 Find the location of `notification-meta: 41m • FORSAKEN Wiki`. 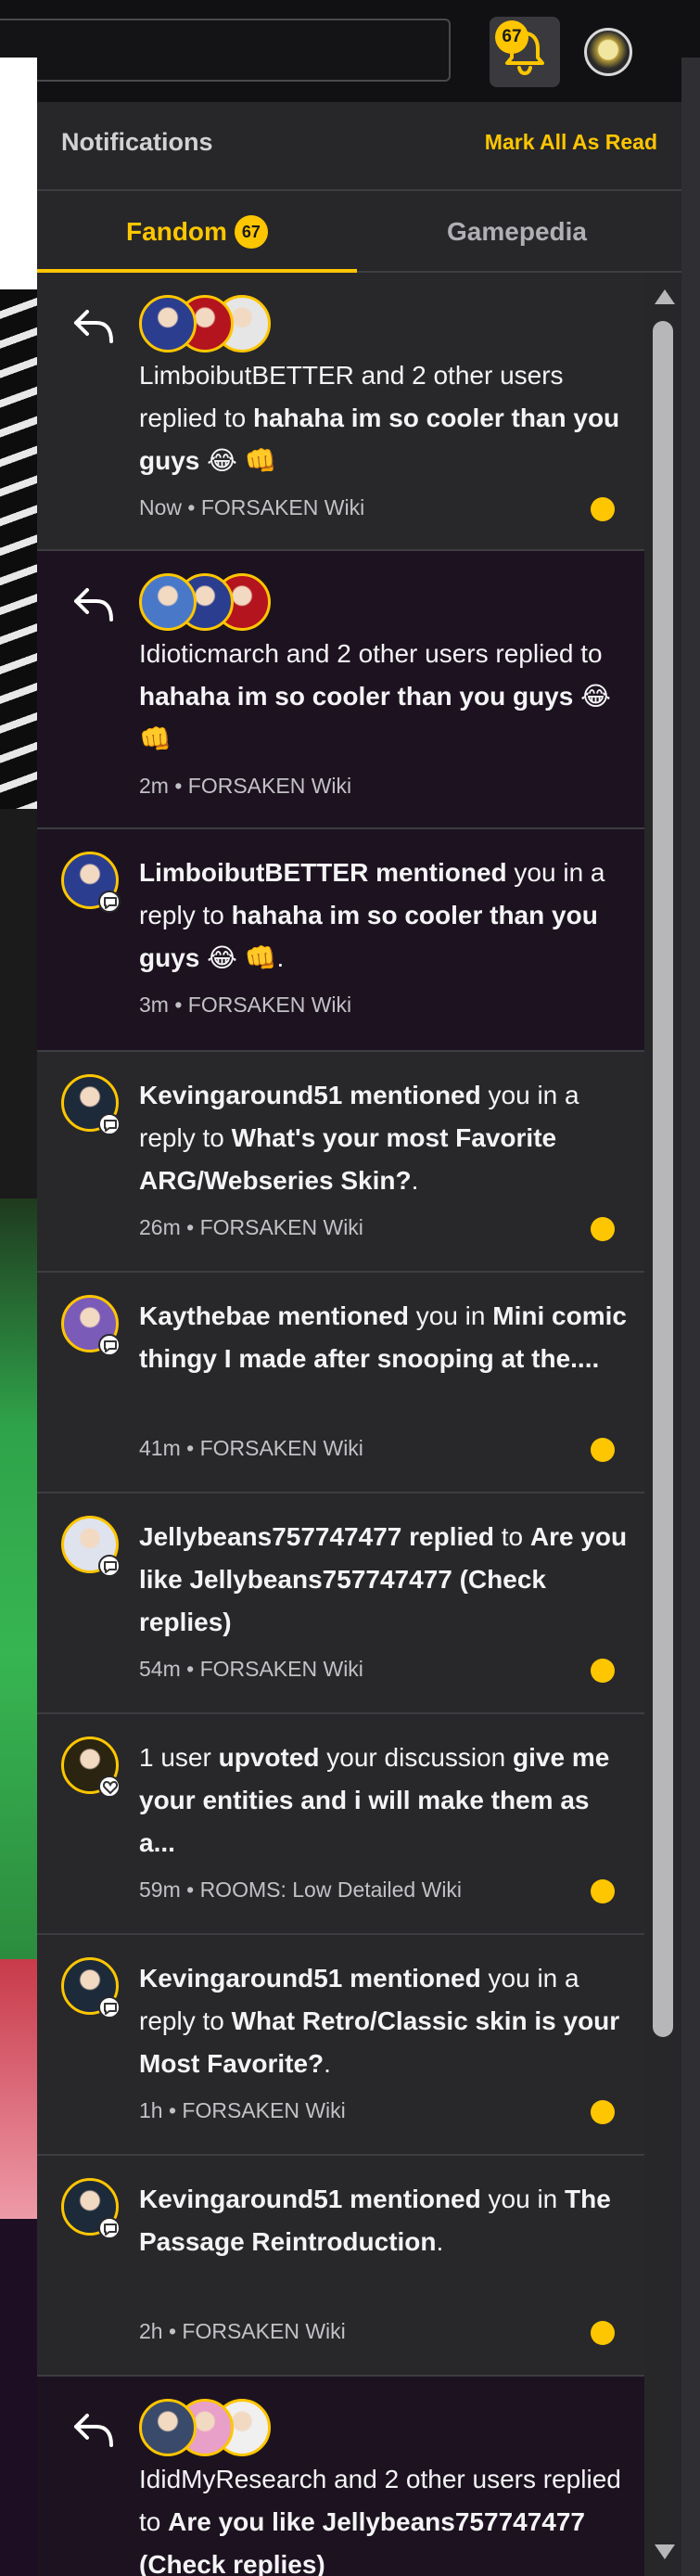

notification-meta: 41m • FORSAKEN Wiki is located at coordinates (251, 1448).